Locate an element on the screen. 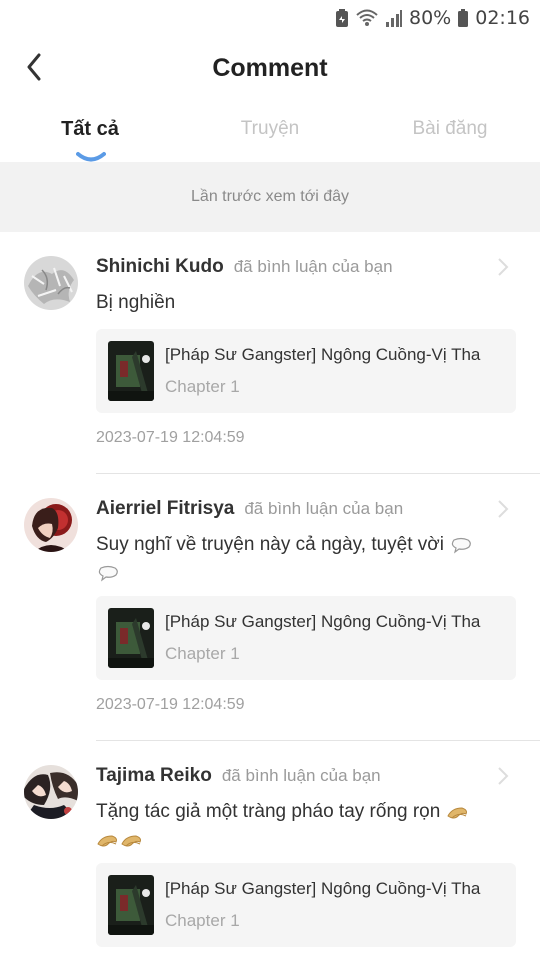 This screenshot has width=540, height=960. comment-body: Tặng tác giả một tràng pháo tay rống rọn is located at coordinates (268, 811).